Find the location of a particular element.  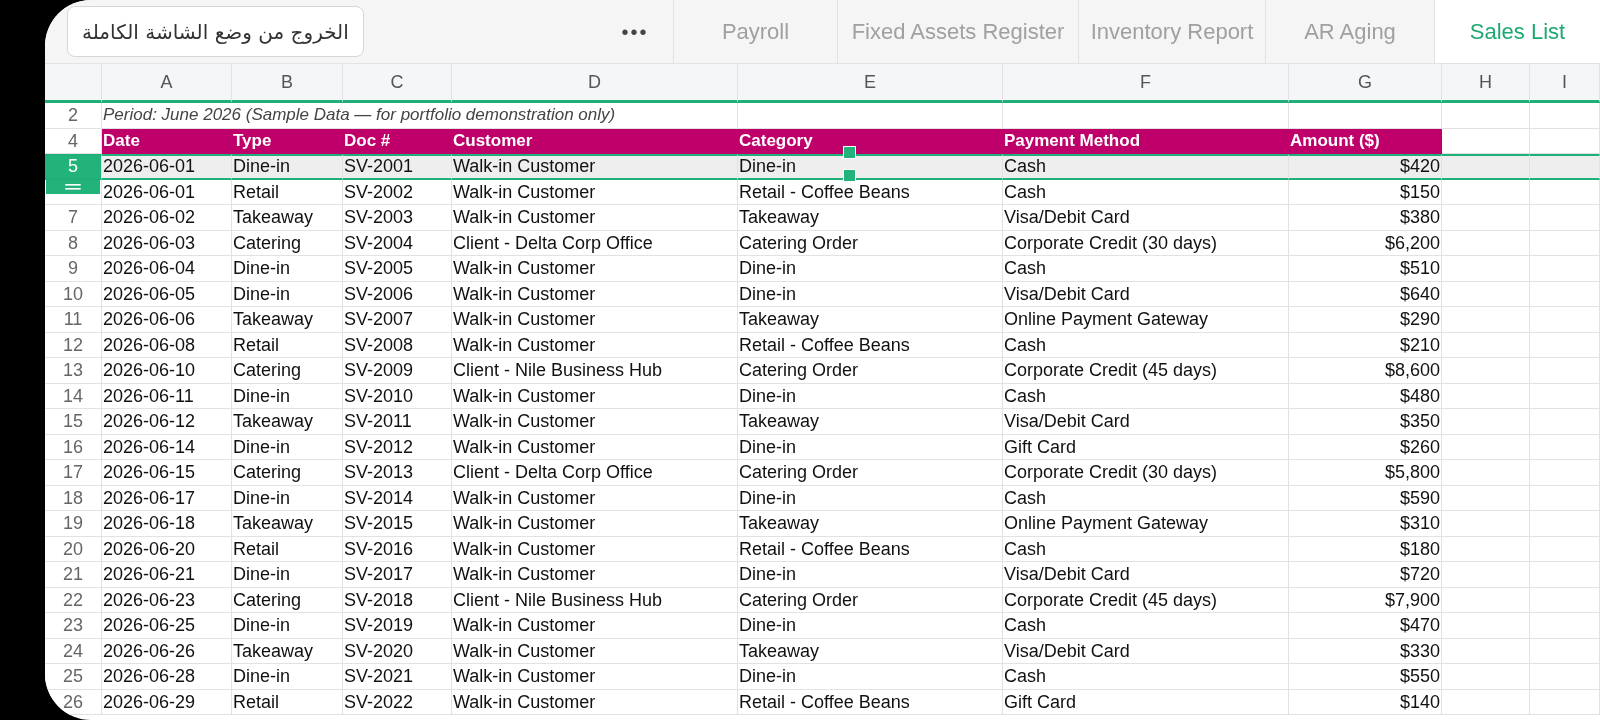

row-number: 2 is located at coordinates (73, 116).